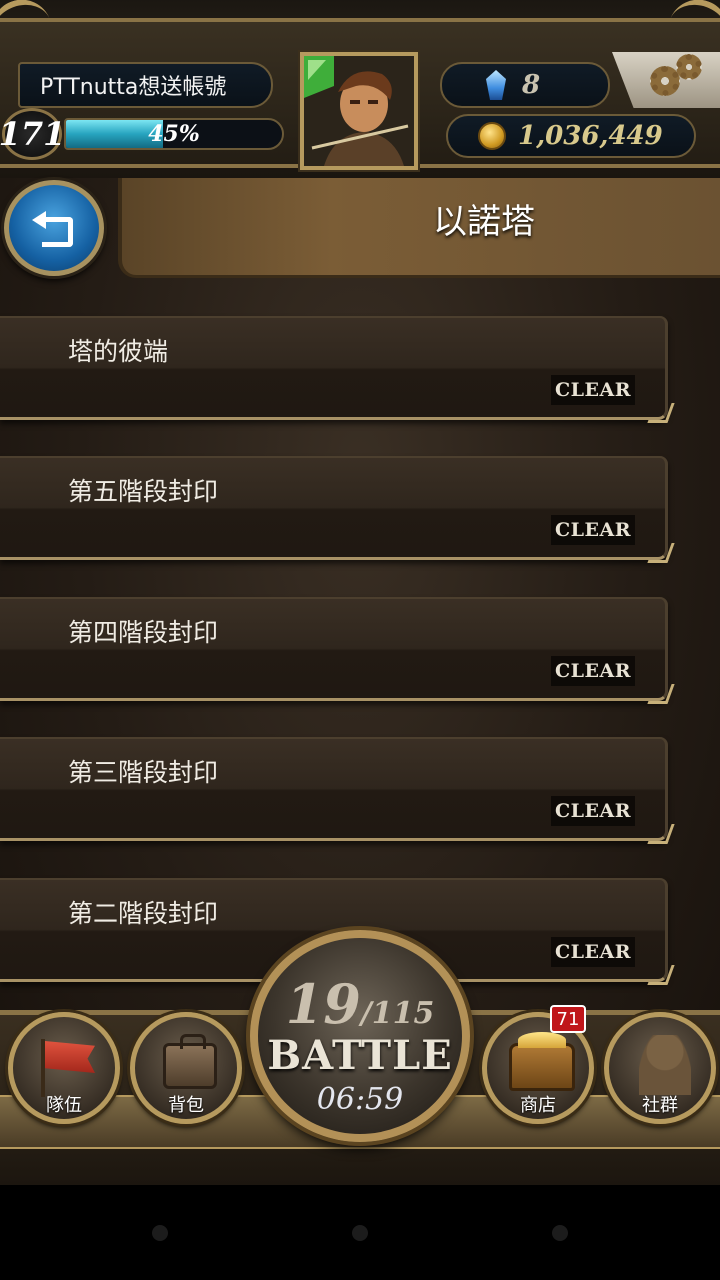  Describe the element at coordinates (64, 1105) in the screenshot. I see `nav-team-label: 隊伍` at that location.